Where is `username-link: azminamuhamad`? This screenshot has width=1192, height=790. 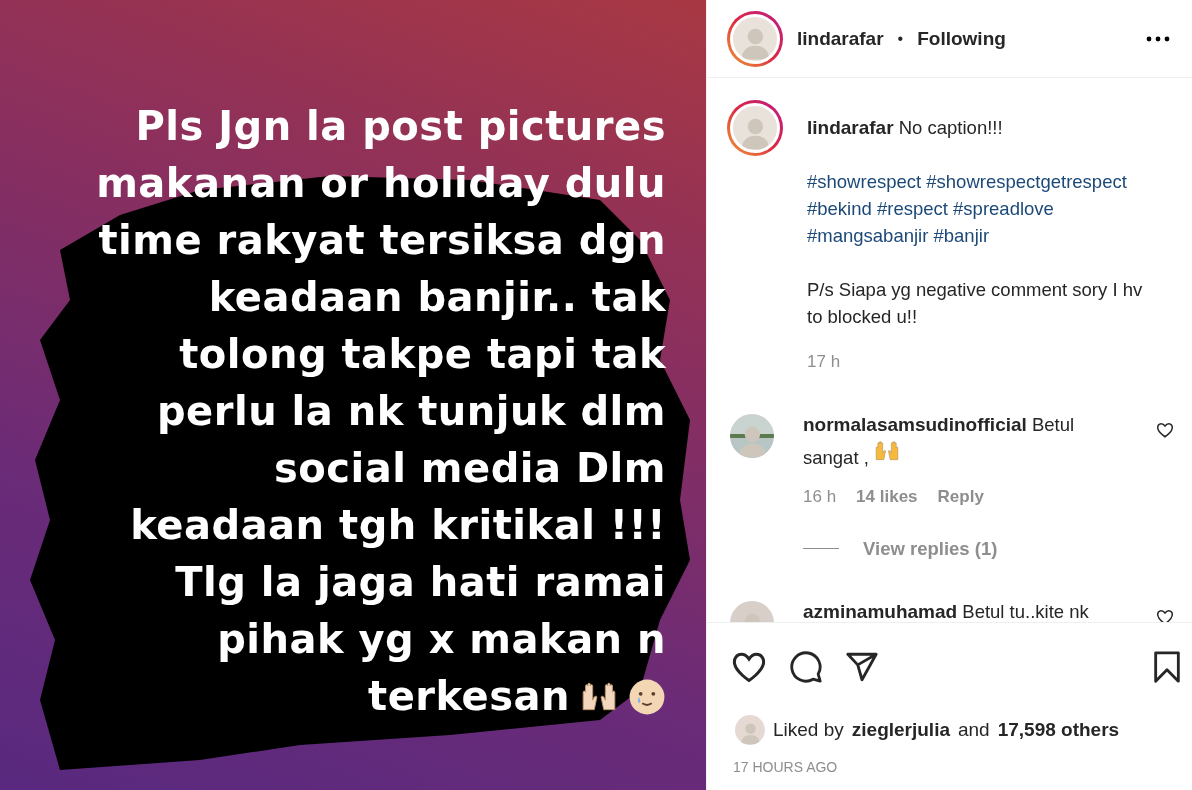 username-link: azminamuhamad is located at coordinates (880, 611).